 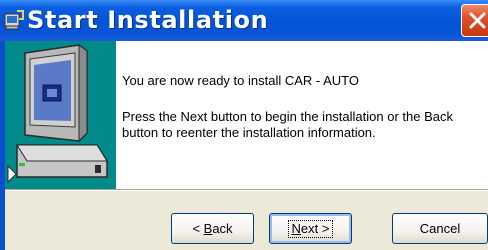 I want to click on next-button-mnemonic: N, so click(x=296, y=228).